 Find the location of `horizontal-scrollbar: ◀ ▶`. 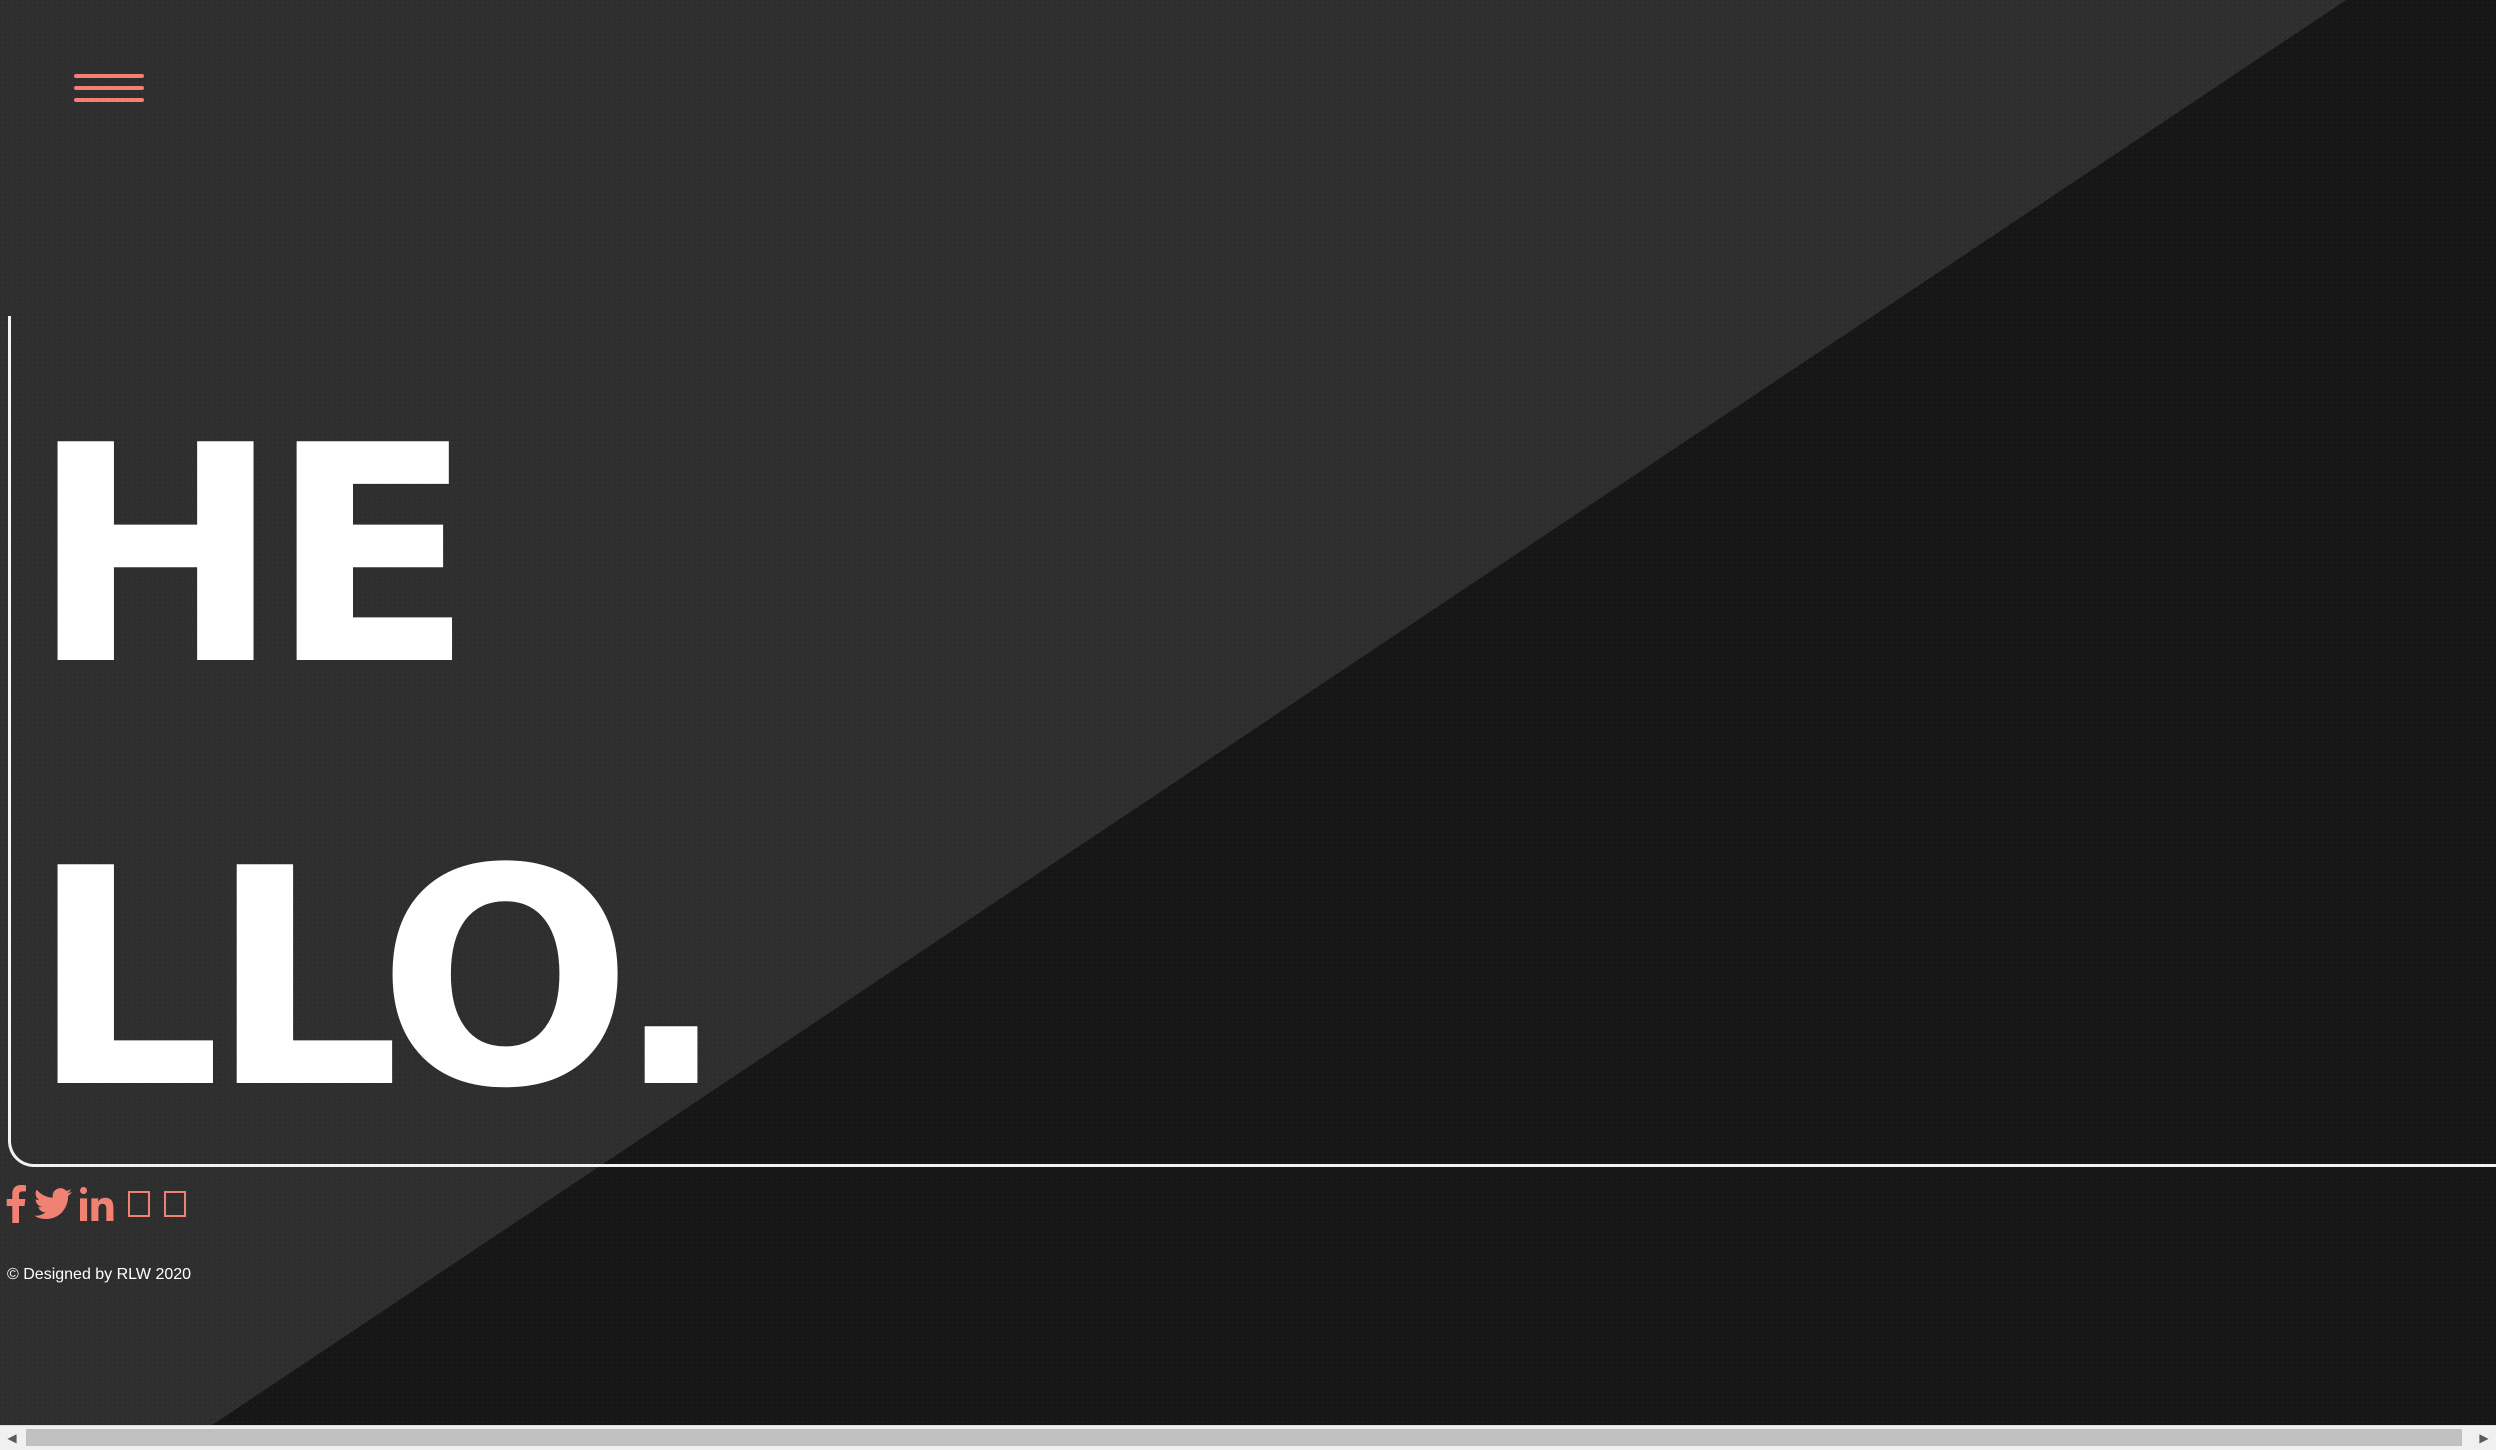

horizontal-scrollbar: ◀ ▶ is located at coordinates (1248, 1437).